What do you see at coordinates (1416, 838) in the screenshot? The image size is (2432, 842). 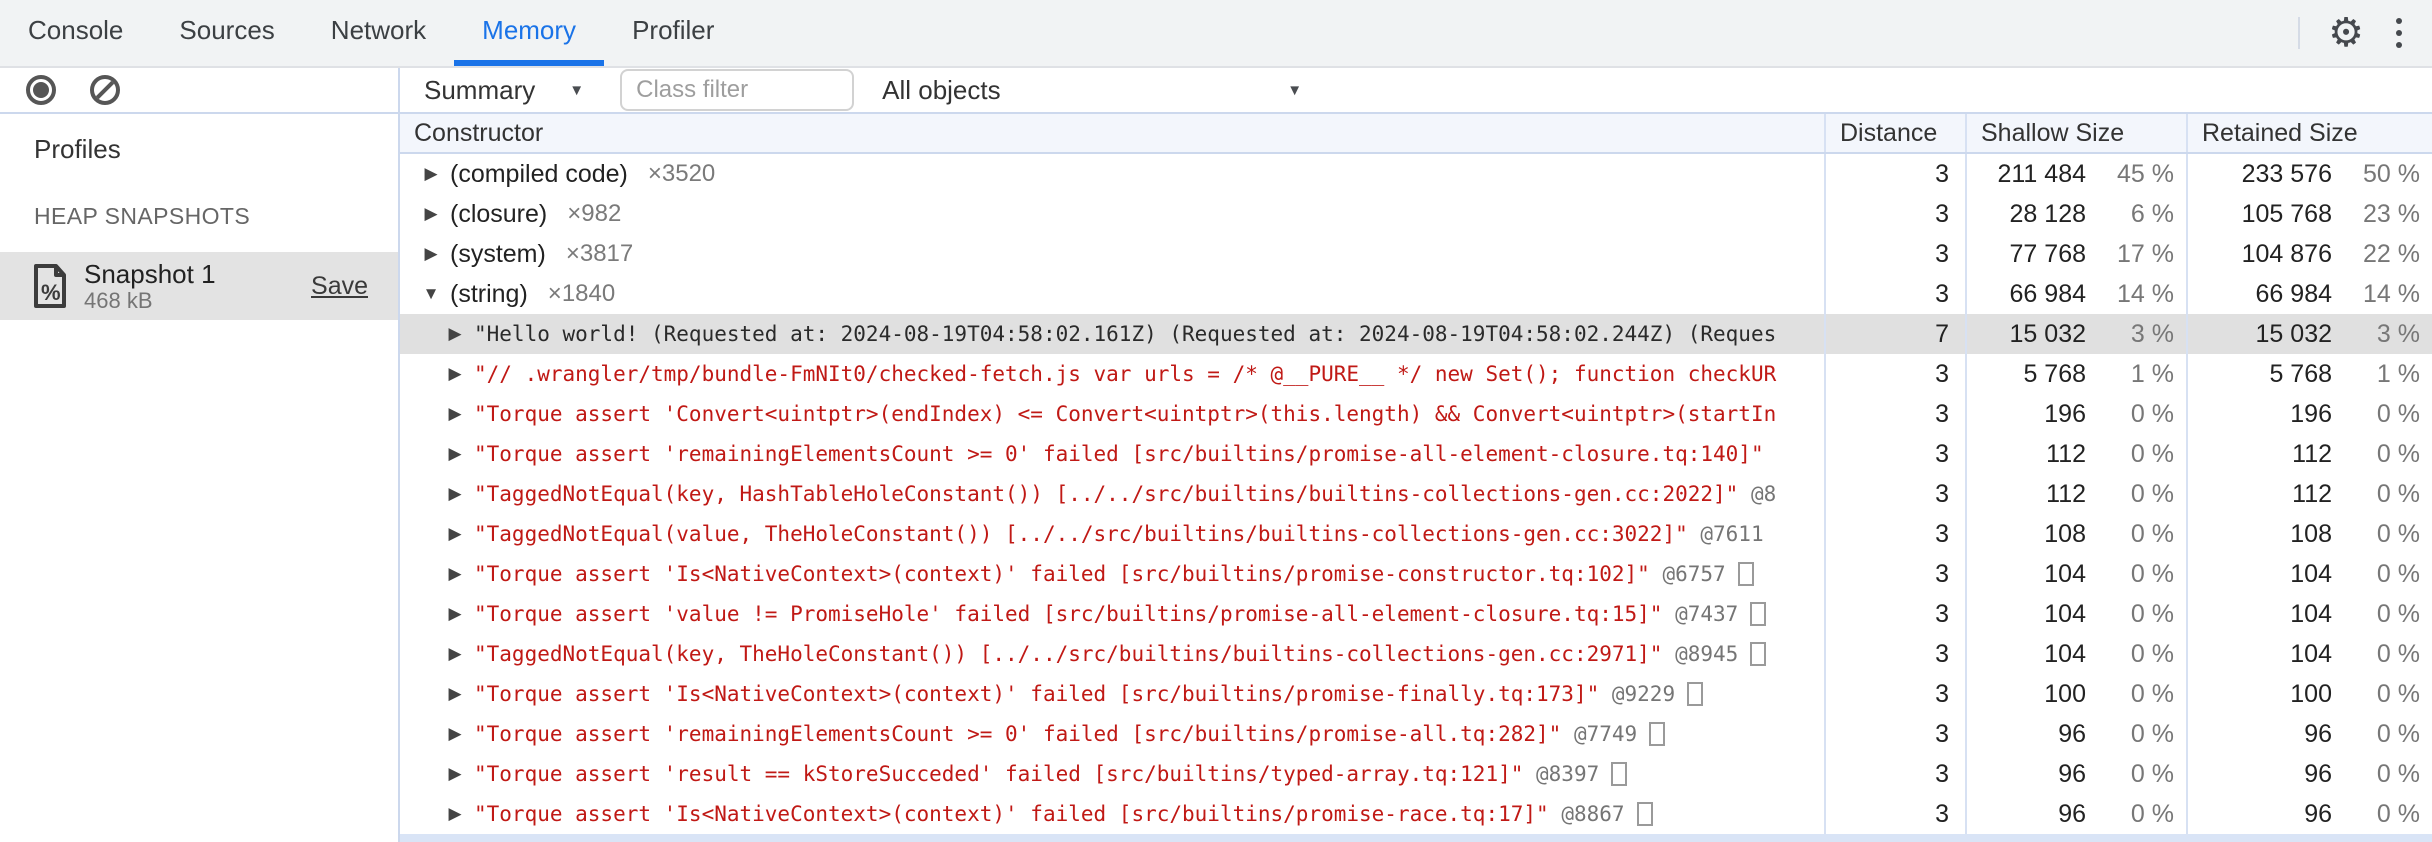 I see `grid-bottom-edge` at bounding box center [1416, 838].